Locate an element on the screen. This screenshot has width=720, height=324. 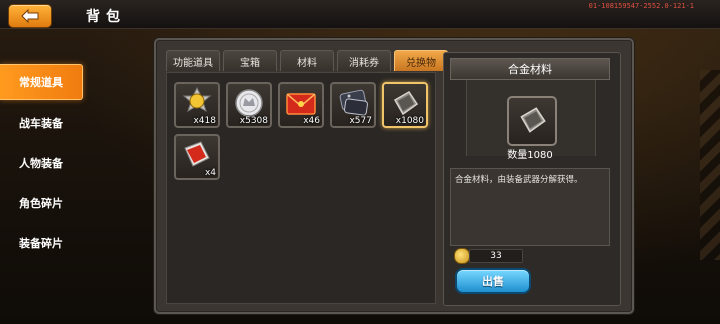
sidebar: 常规道具 战车装备 人物装备 角色碎片 装备碎片 is located at coordinates (42, 165).